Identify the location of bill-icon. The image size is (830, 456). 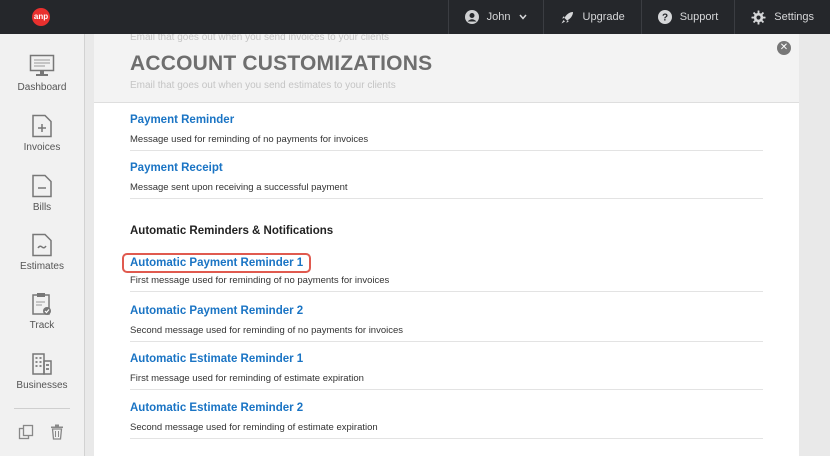
(42, 186).